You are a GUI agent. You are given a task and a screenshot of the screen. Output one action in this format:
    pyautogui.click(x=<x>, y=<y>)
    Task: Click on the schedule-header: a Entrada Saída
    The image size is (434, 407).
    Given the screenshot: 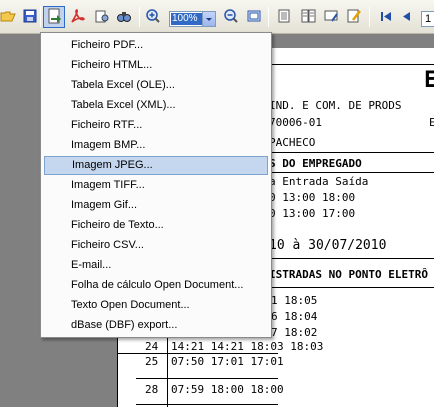 What is the action you would take?
    pyautogui.click(x=319, y=181)
    